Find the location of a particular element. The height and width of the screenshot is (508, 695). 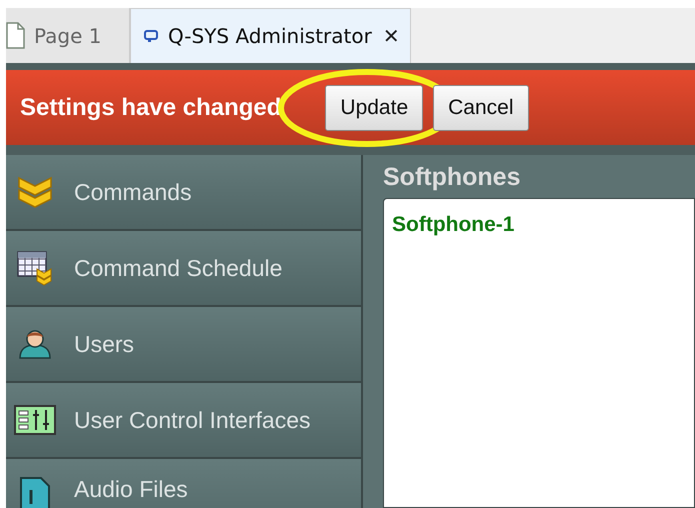

file-icon is located at coordinates (35, 492).